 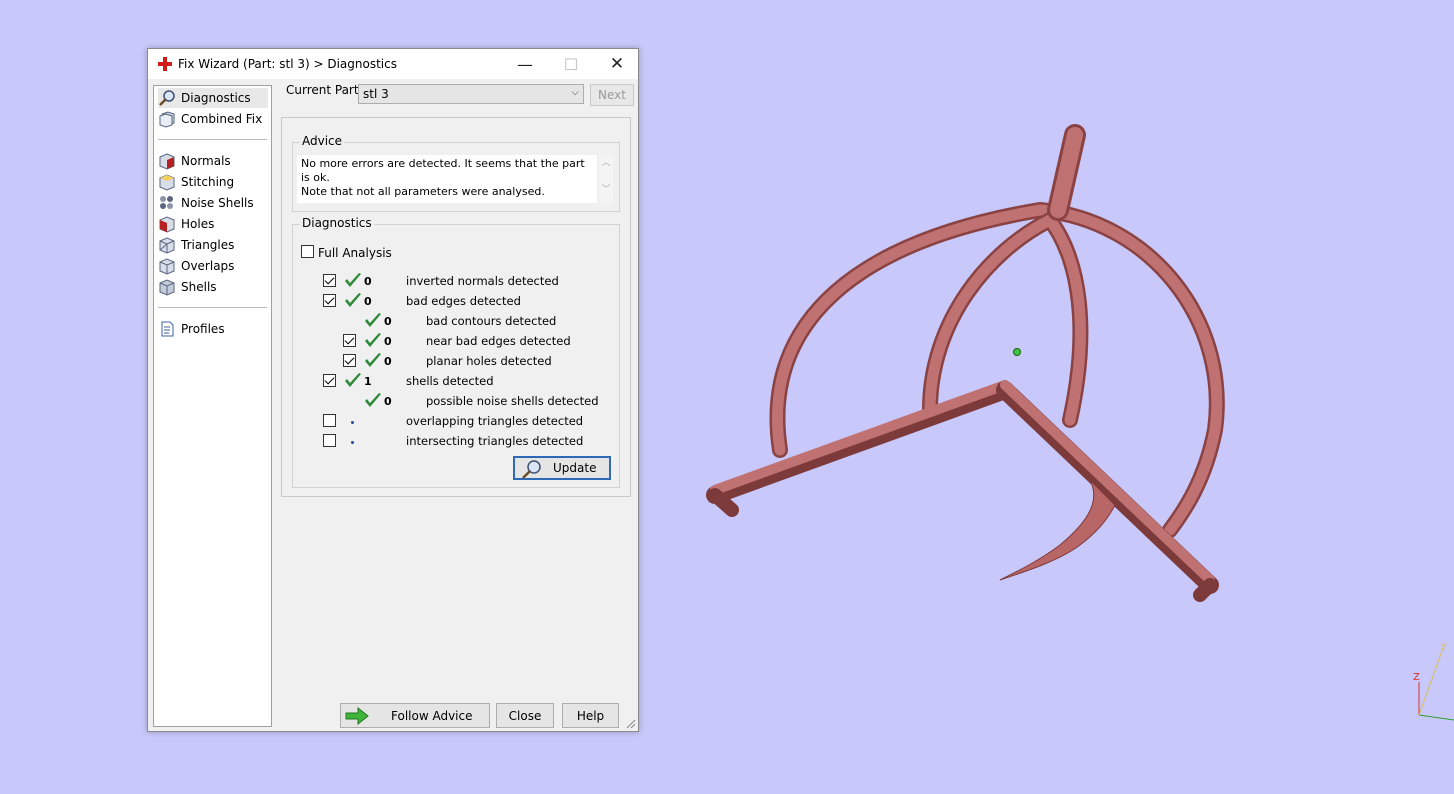 I want to click on next-button: Next, so click(x=612, y=95).